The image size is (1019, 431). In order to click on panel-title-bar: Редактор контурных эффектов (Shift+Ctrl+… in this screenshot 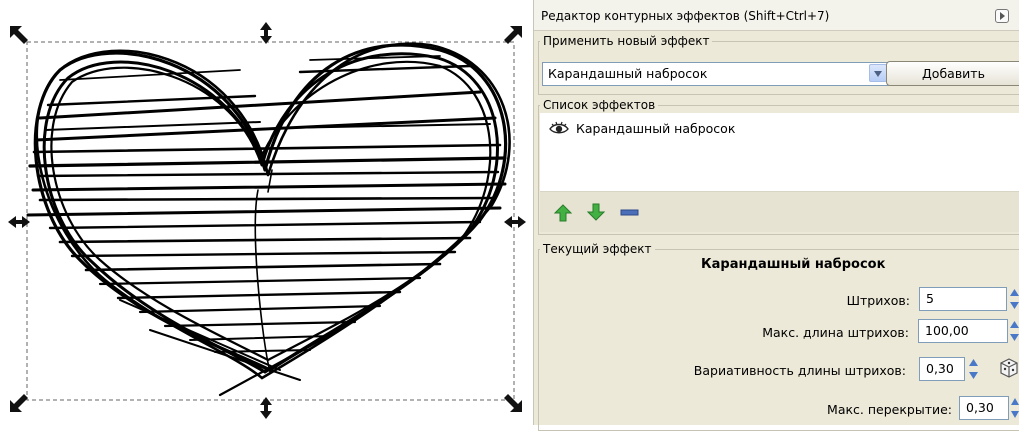, I will do `click(776, 15)`.